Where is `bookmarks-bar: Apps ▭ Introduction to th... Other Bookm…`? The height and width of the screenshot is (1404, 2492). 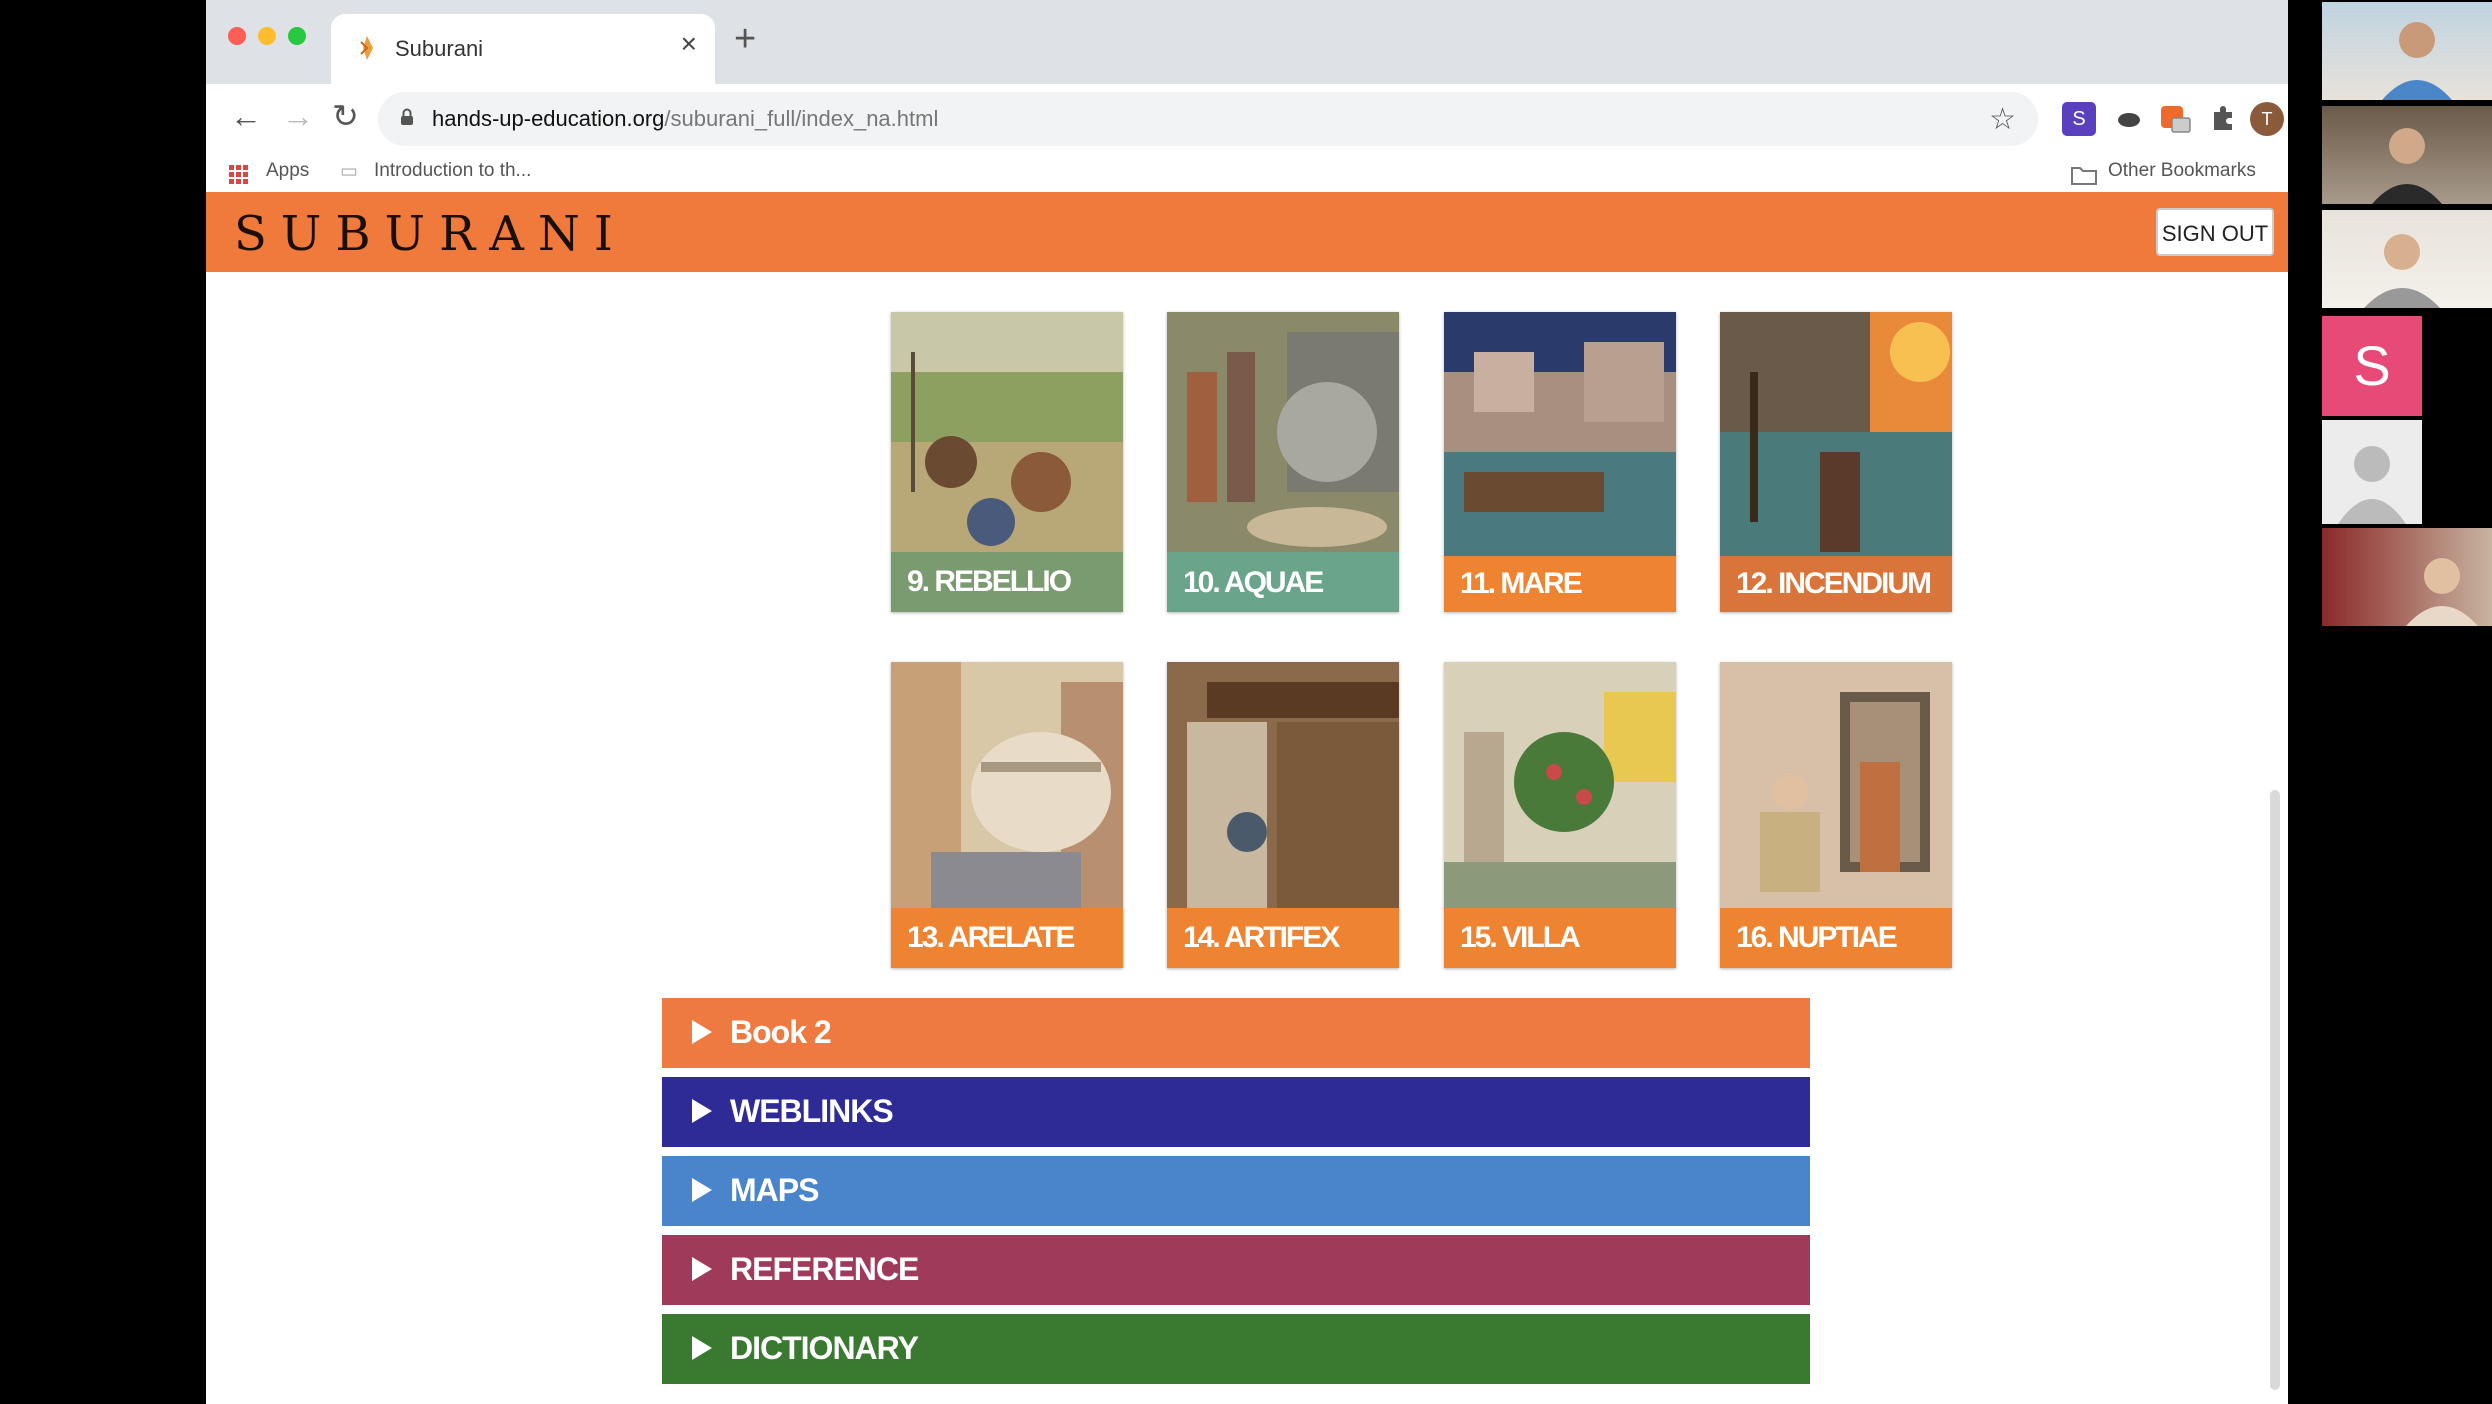
bookmarks-bar: Apps ▭ Introduction to th... Other Bookm… is located at coordinates (1247, 174).